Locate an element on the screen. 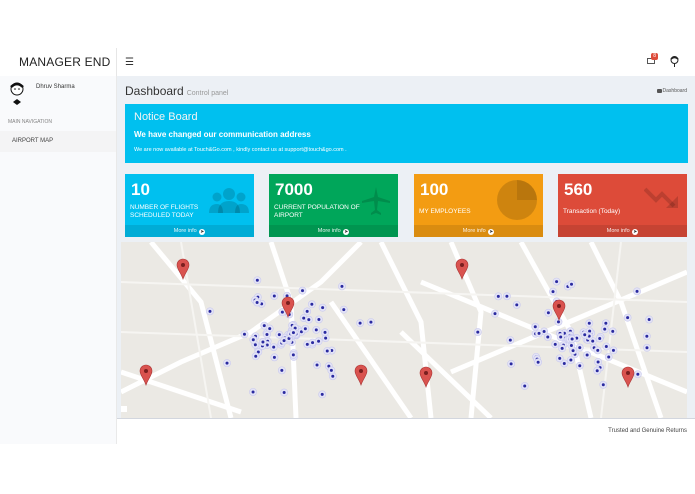 The width and height of the screenshot is (695, 494). sidebar-item-airport-map: AIRPORT MAP is located at coordinates (58, 141).